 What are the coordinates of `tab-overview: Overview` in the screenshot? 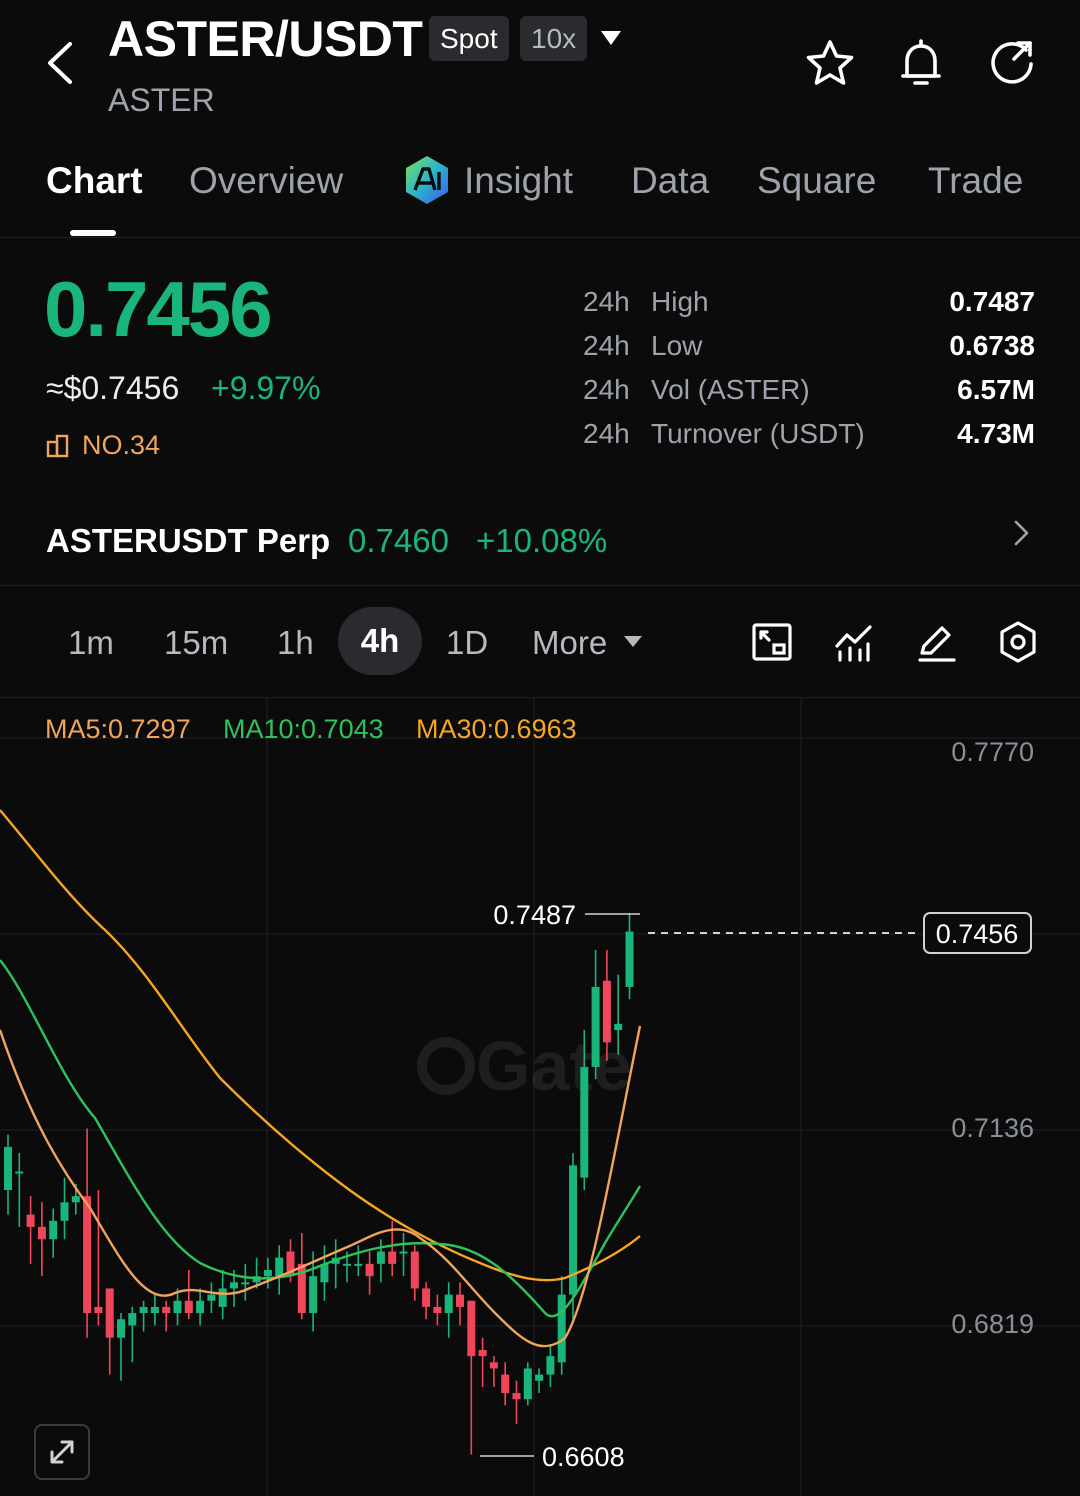 It's located at (266, 181).